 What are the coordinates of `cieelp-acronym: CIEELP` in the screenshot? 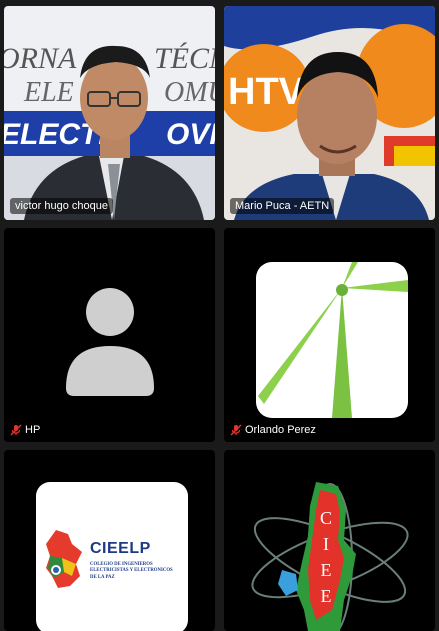 It's located at (120, 548).